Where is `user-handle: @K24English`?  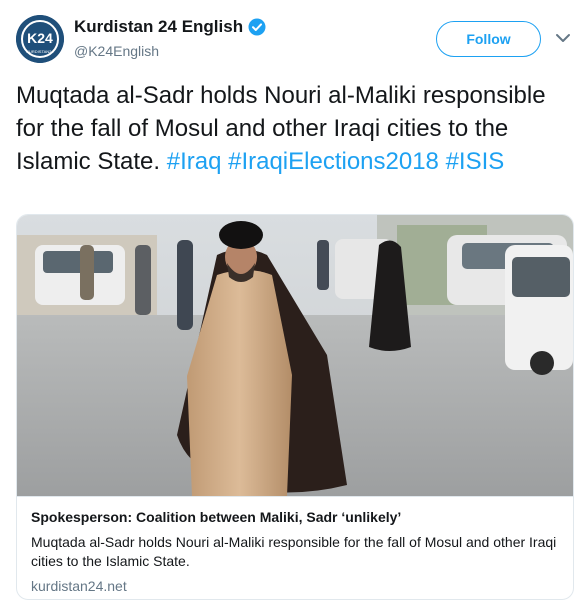
user-handle: @K24English is located at coordinates (116, 51).